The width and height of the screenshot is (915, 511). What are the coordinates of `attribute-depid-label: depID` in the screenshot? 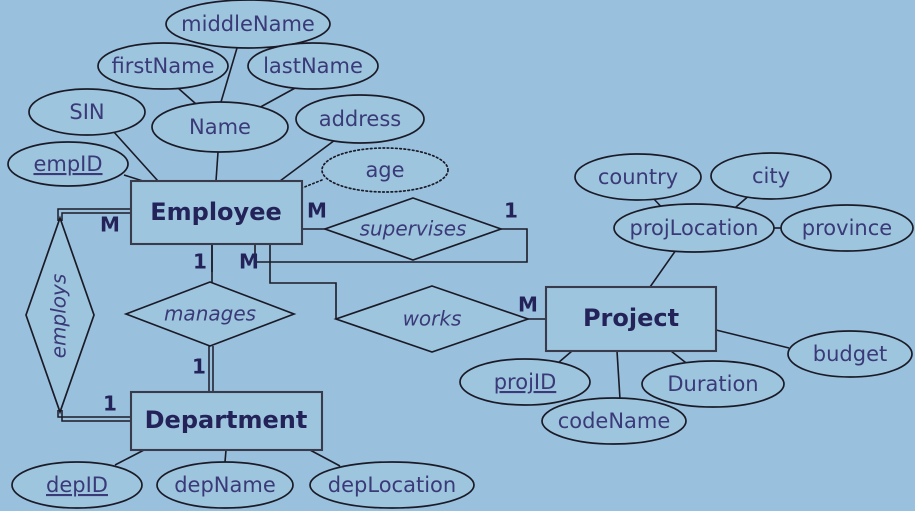 It's located at (77, 485).